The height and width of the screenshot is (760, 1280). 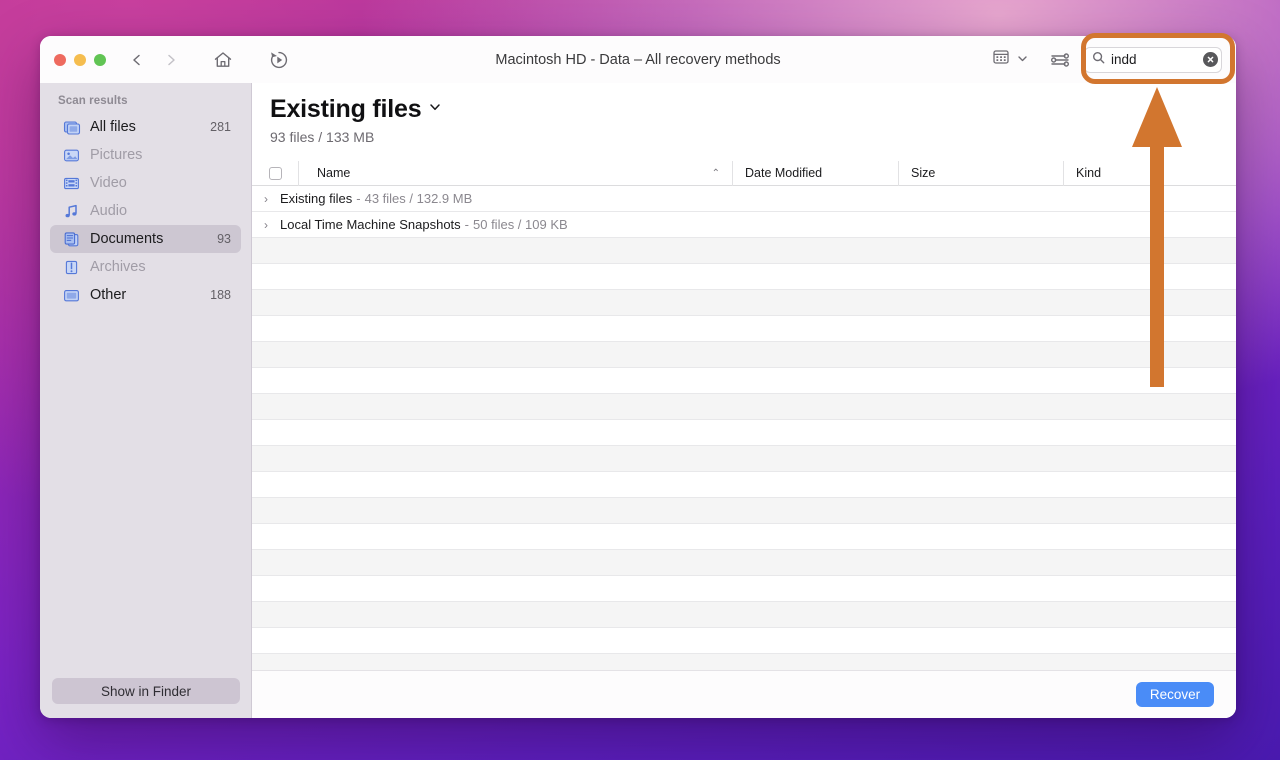 I want to click on archive-icon, so click(x=71, y=267).